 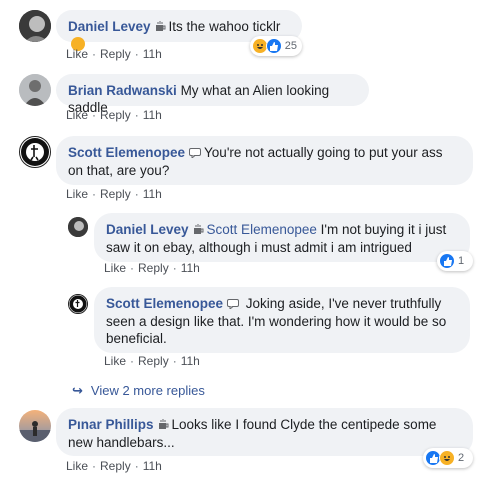 What do you see at coordinates (461, 458) in the screenshot?
I see `reaction-count: 2` at bounding box center [461, 458].